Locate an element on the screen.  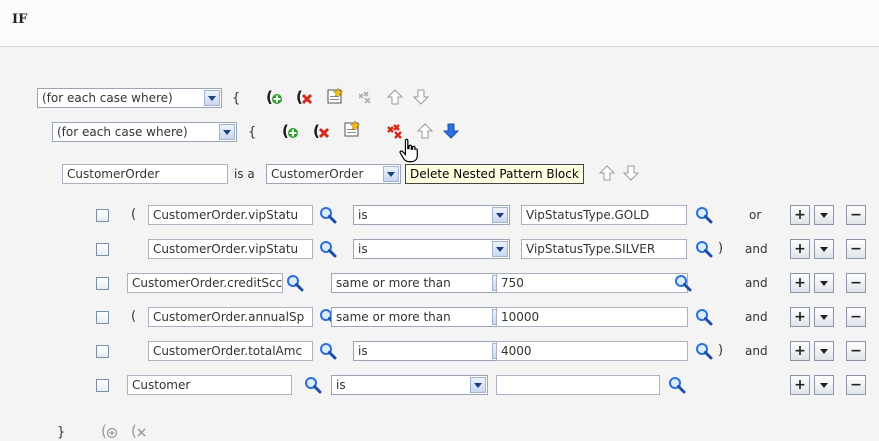
pattern-type-value: CustomerOrder is located at coordinates (317, 174).